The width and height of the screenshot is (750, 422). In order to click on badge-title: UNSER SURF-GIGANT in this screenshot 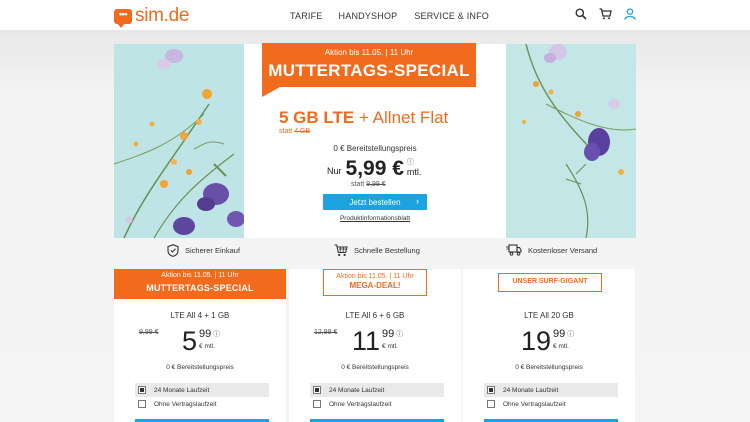, I will do `click(550, 281)`.